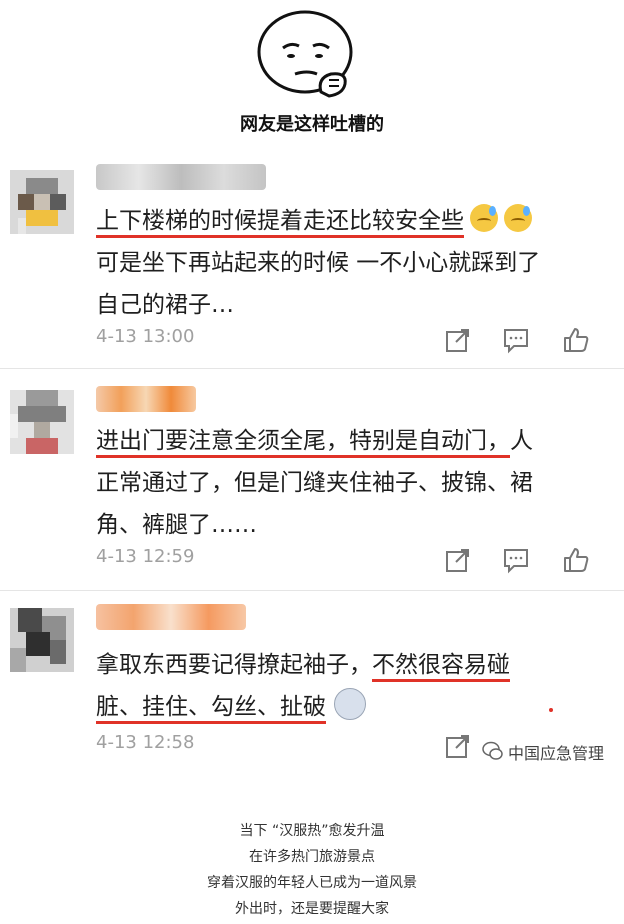  What do you see at coordinates (441, 667) in the screenshot?
I see `comment-highlight: 不然很容易碰` at bounding box center [441, 667].